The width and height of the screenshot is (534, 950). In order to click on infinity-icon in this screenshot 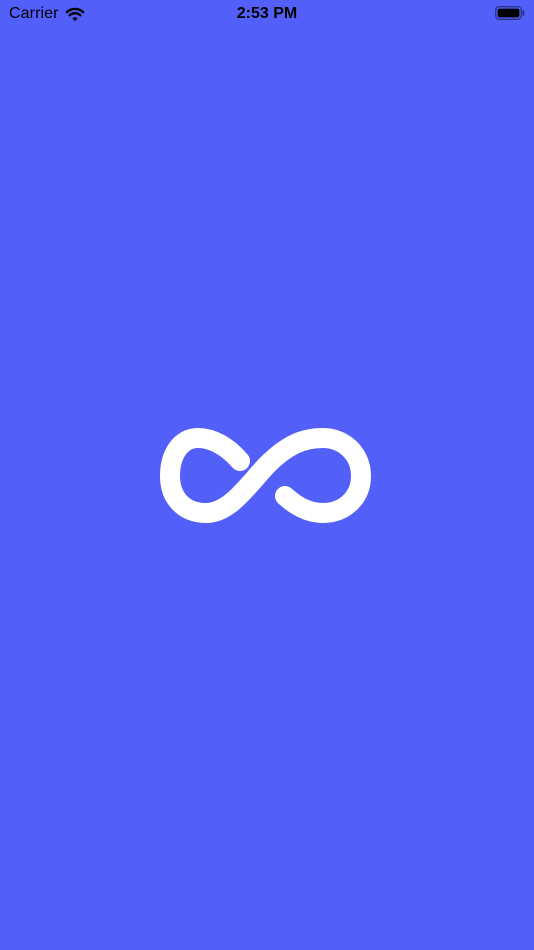, I will do `click(267, 476)`.